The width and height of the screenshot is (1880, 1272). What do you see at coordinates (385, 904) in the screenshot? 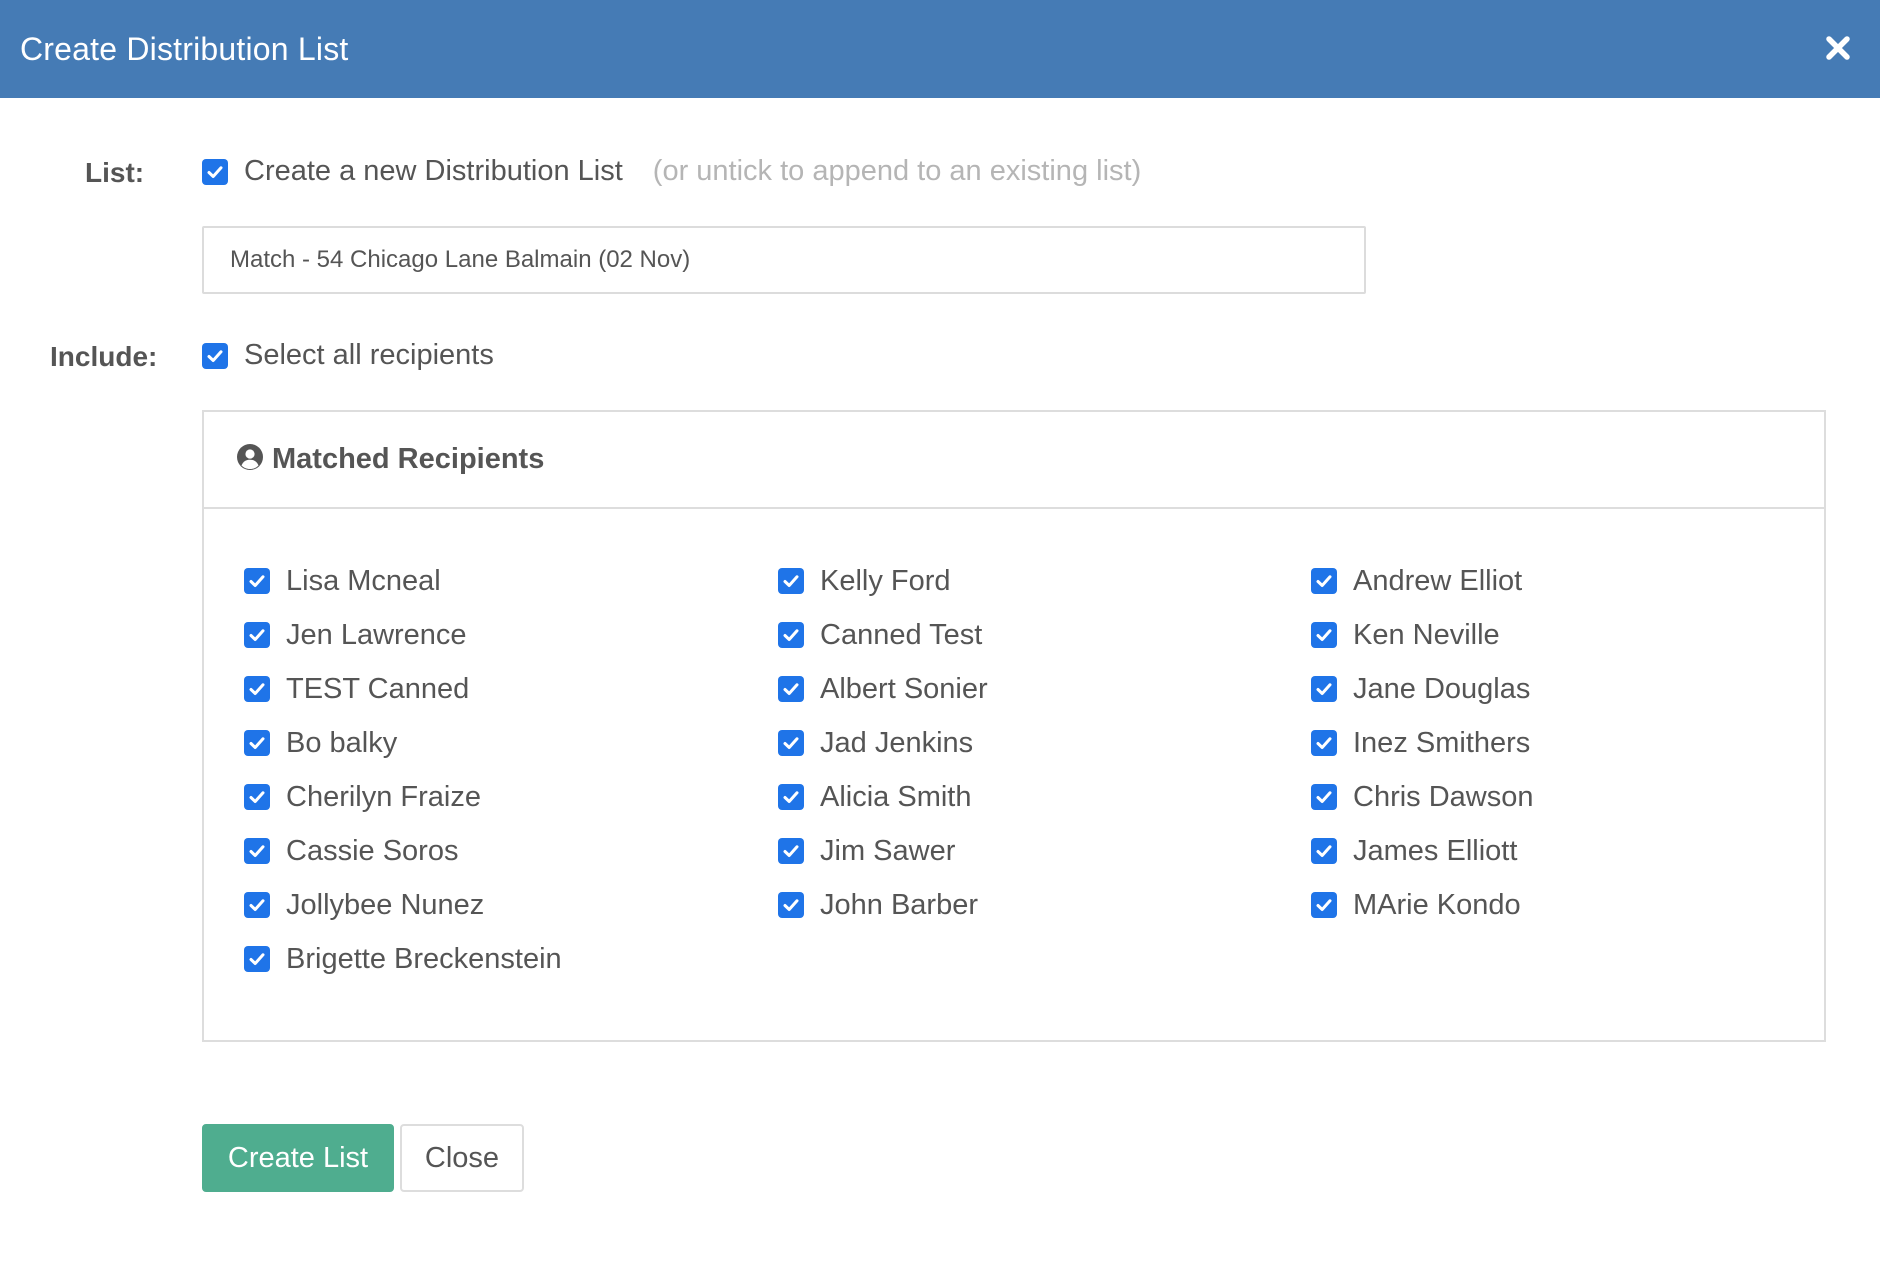
I see `recipient-name: Jollybee Nunez` at bounding box center [385, 904].